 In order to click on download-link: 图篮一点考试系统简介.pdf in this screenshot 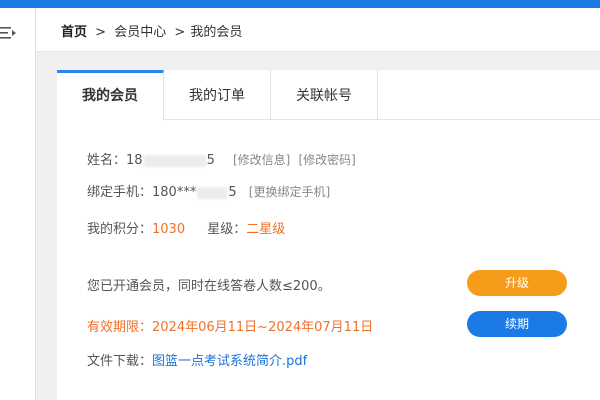, I will do `click(229, 361)`.